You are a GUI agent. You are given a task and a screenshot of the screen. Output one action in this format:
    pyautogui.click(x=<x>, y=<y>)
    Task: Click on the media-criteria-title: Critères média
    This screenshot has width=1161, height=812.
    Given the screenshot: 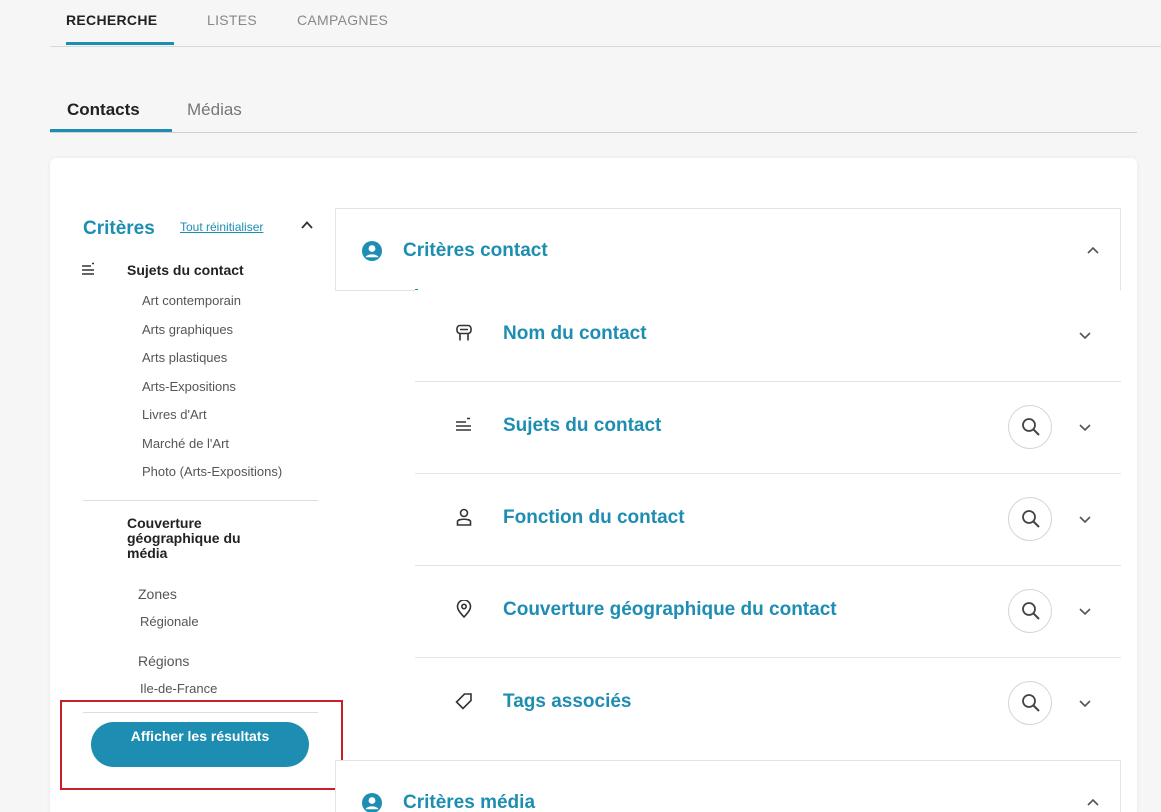 What is the action you would take?
    pyautogui.click(x=469, y=802)
    